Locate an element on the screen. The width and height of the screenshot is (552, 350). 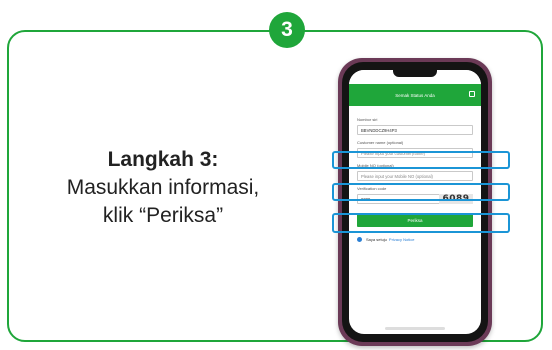
phone-notch is located at coordinates (415, 73).